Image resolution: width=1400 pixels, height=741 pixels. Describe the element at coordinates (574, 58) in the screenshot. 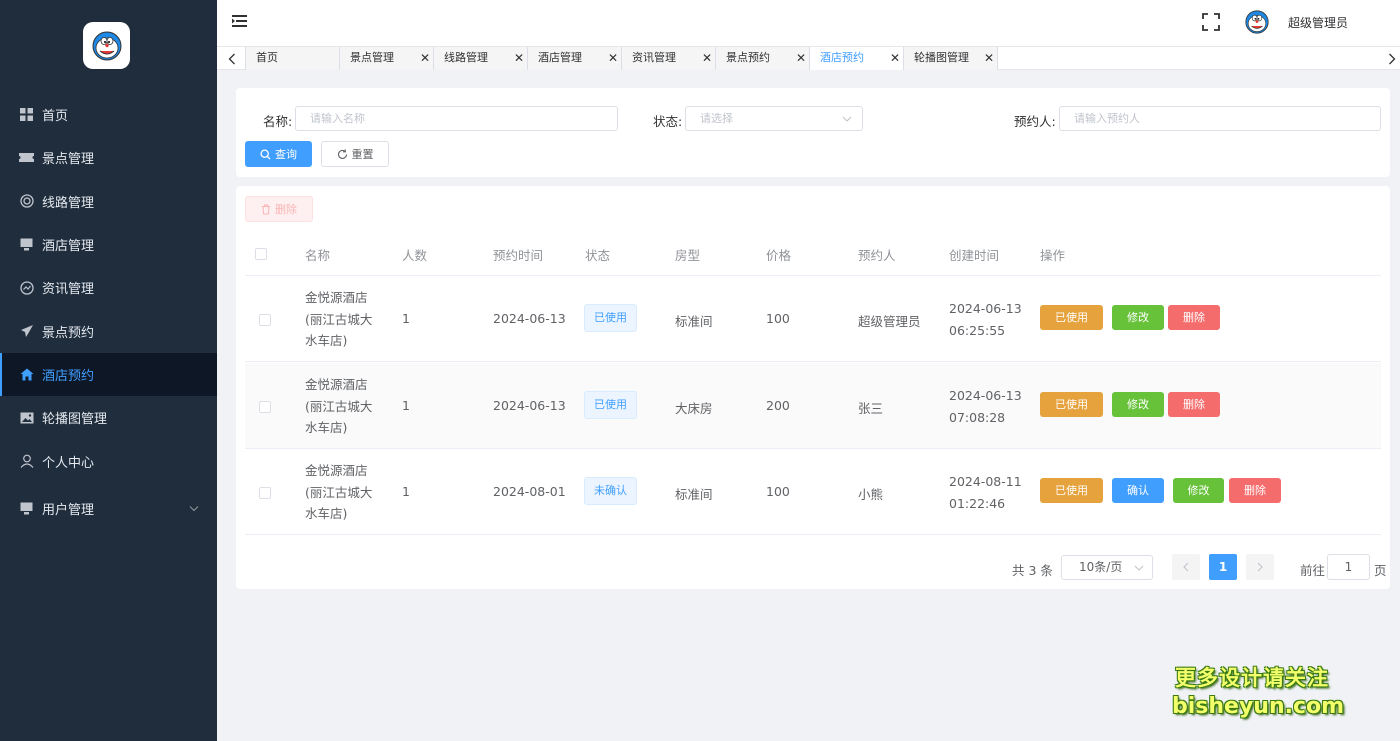

I see `tab-hotel: 酒店管理 ✕` at that location.